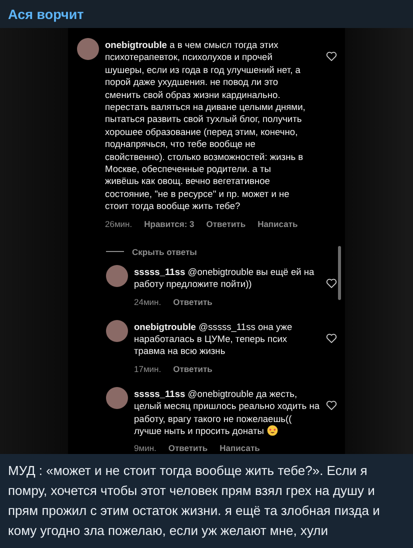 Image resolution: width=413 pixels, height=548 pixels. I want to click on heart-eyes-emoji-icon, so click(272, 430).